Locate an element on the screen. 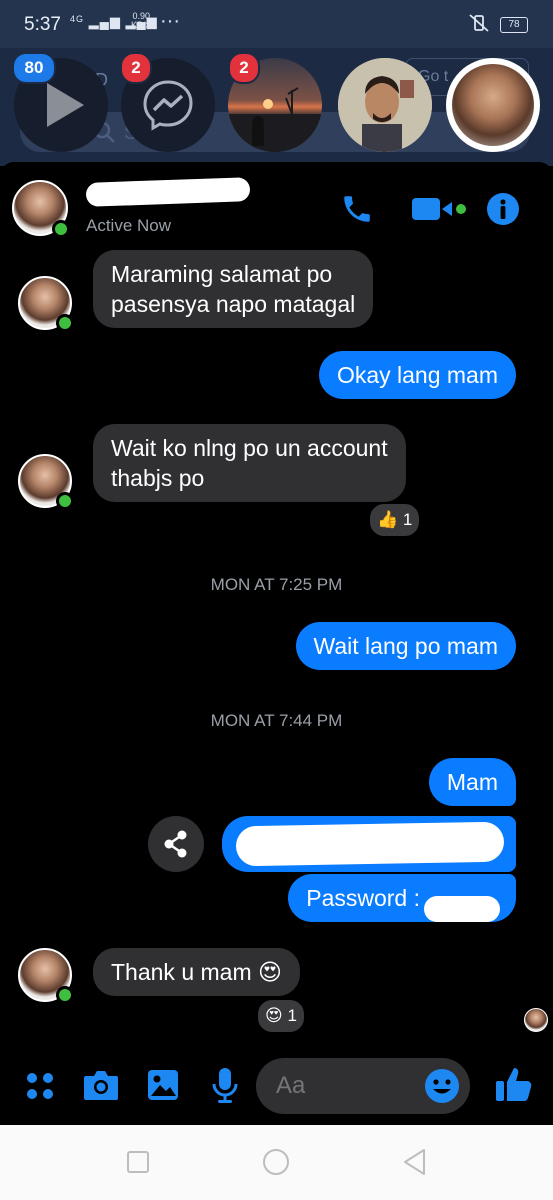  message-bubble-incoming: Thank u mam 😍 is located at coordinates (196, 972).